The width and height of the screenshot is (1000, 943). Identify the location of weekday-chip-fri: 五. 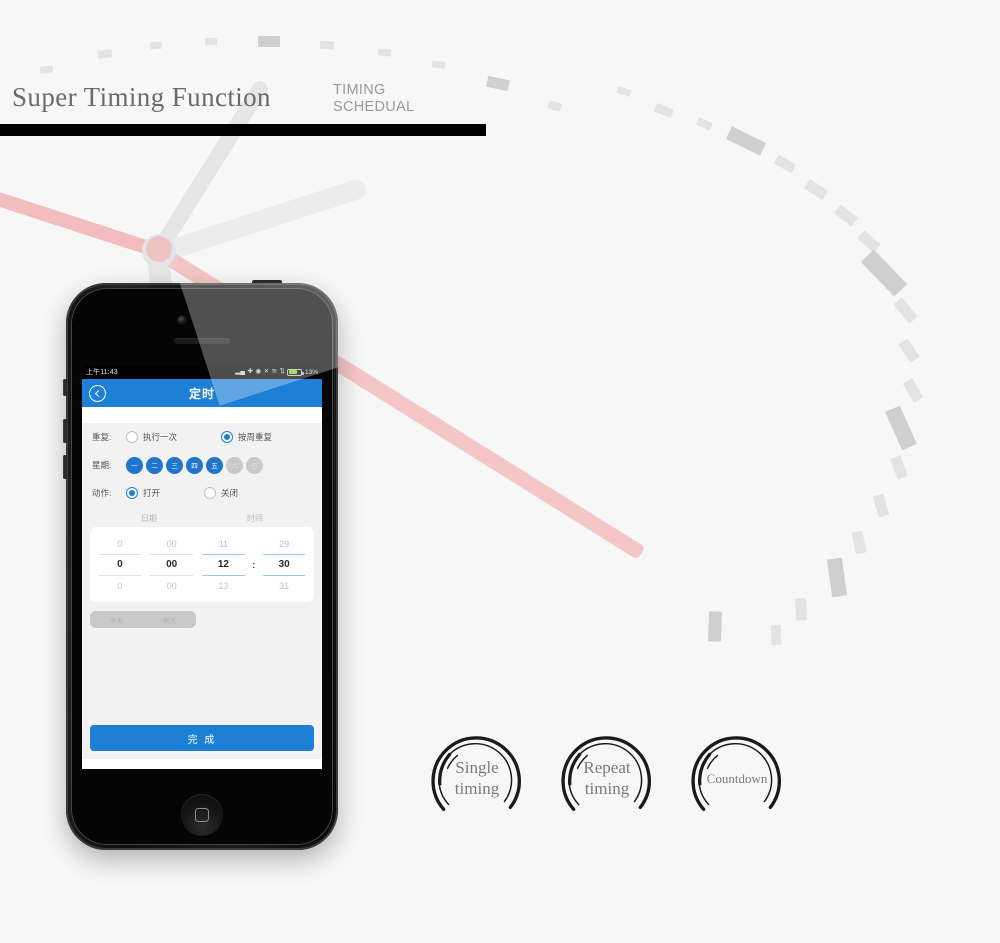
(214, 465).